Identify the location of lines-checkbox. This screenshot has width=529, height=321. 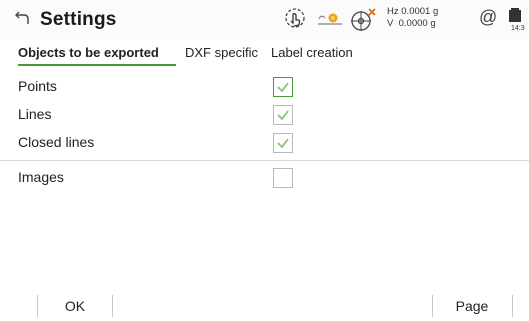
(283, 115).